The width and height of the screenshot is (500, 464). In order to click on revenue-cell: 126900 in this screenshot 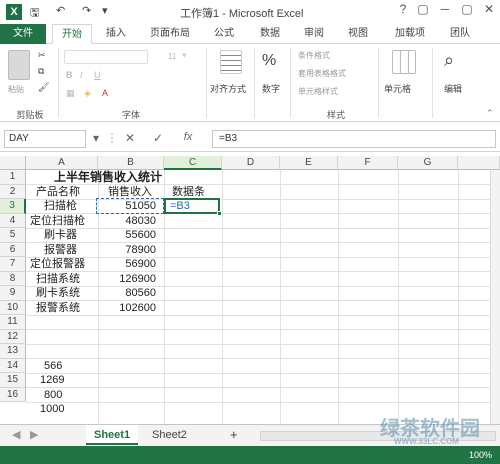, I will do `click(127, 279)`.